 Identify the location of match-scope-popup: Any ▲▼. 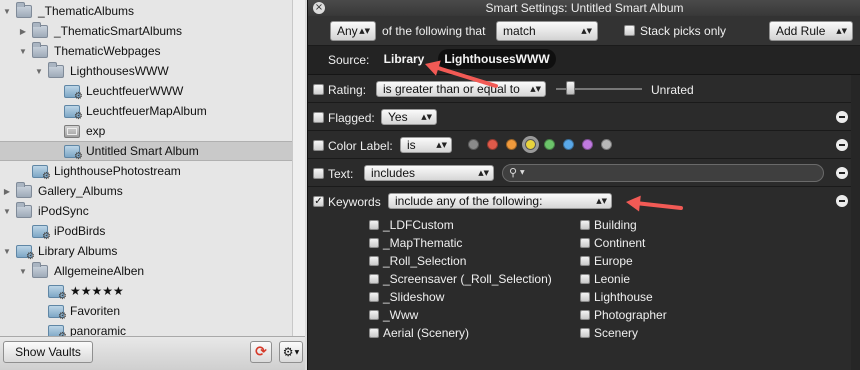
(353, 31).